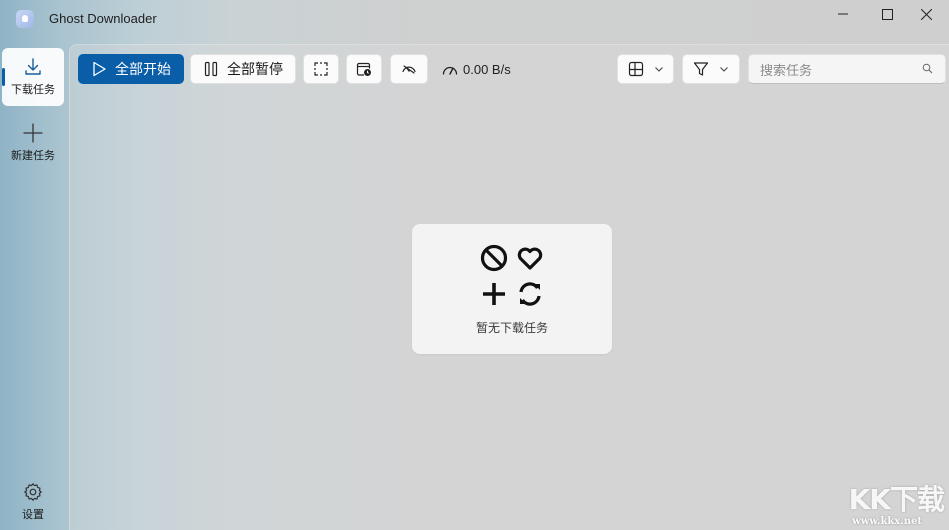 This screenshot has width=949, height=530. I want to click on select-button, so click(321, 69).